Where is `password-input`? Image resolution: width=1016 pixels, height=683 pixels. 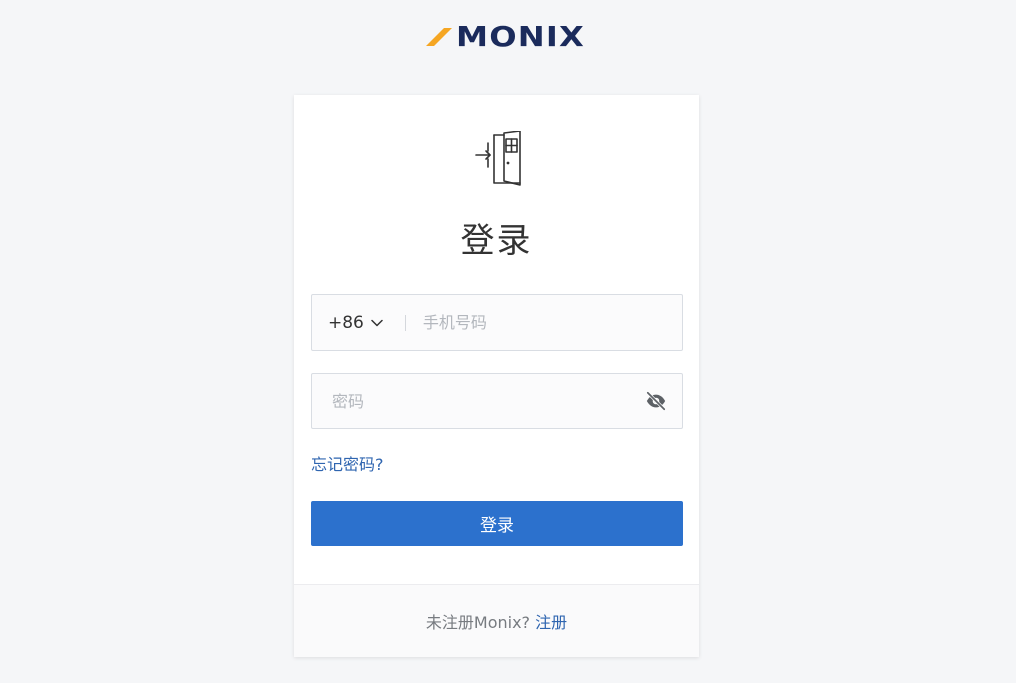
password-input is located at coordinates (487, 401).